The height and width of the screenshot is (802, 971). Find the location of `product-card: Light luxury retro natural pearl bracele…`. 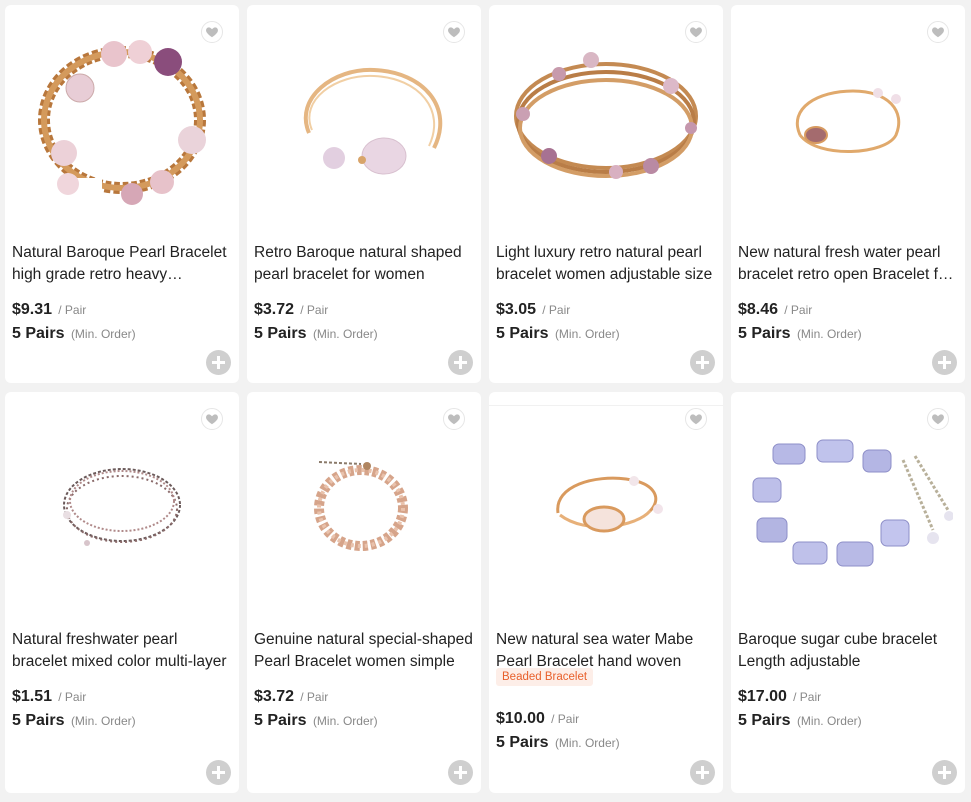

product-card: Light luxury retro natural pearl bracele… is located at coordinates (606, 194).